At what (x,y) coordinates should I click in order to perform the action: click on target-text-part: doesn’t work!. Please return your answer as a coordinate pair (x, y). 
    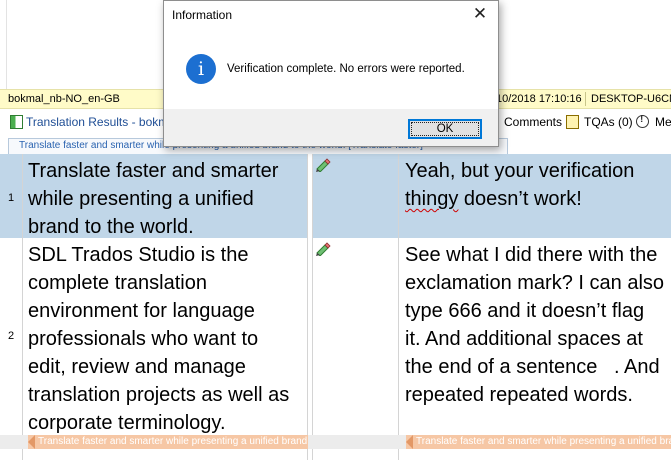
    Looking at the image, I should click on (520, 199).